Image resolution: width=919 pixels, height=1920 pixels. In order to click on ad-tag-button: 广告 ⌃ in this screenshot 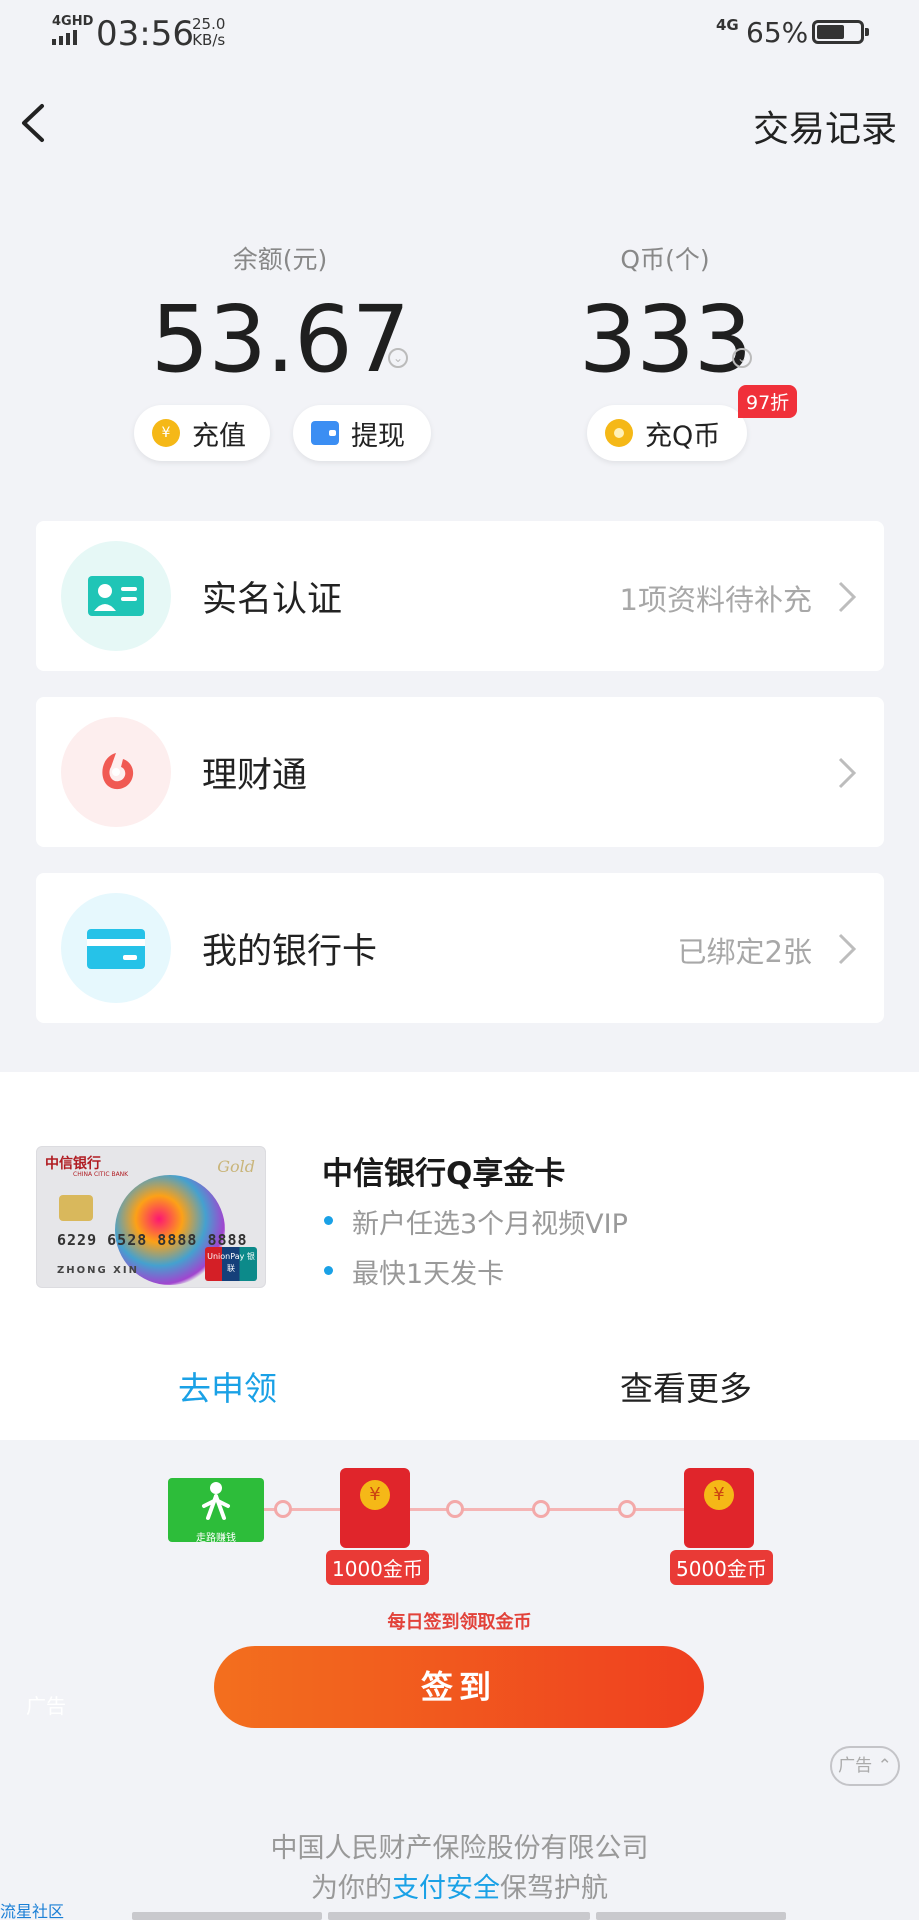, I will do `click(865, 1766)`.